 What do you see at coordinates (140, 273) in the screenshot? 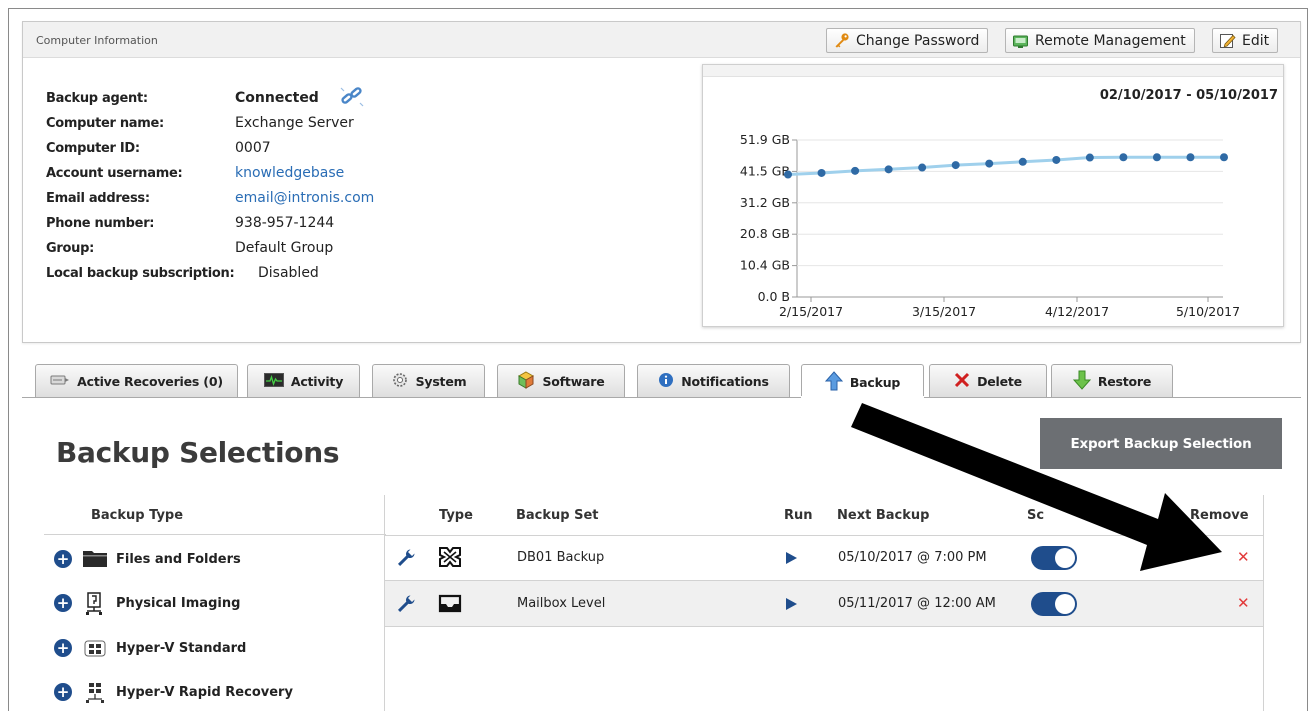
I see `field-label: Local backup subscription:` at bounding box center [140, 273].